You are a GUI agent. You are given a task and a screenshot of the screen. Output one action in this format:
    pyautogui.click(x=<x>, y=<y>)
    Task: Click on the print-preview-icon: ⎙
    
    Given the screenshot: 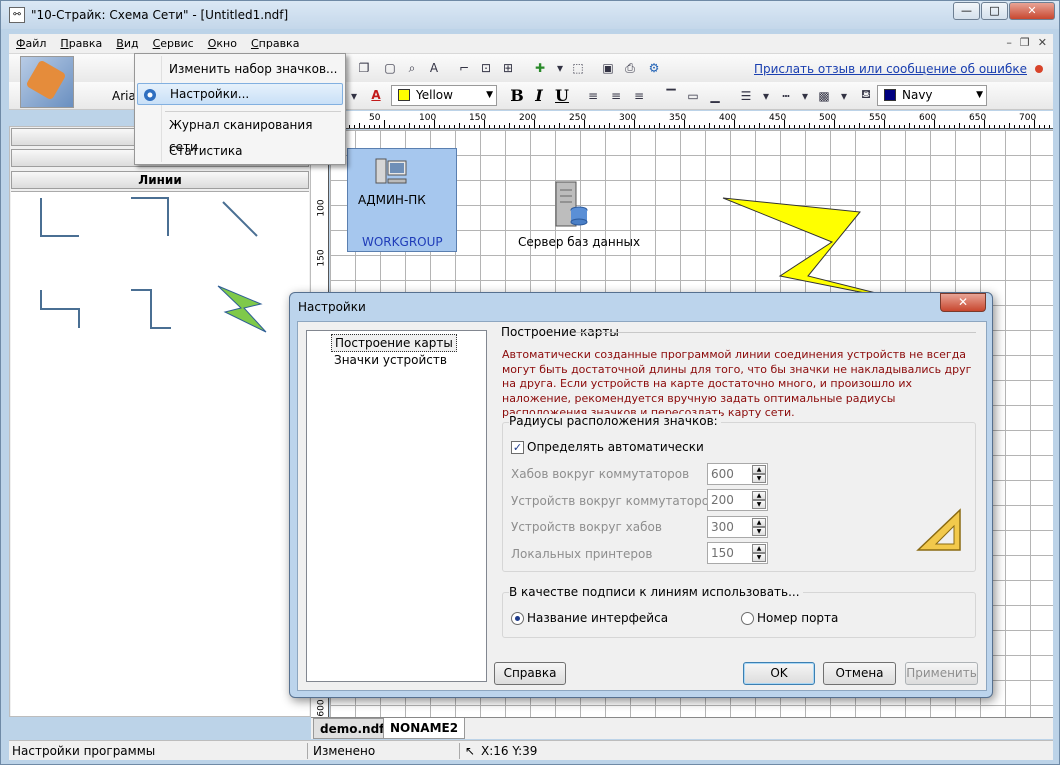 What is the action you would take?
    pyautogui.click(x=630, y=68)
    